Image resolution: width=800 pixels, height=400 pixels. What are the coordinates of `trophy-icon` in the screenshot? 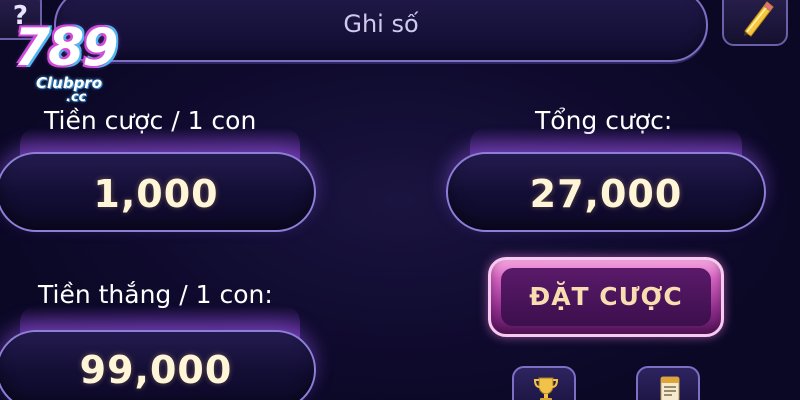 It's located at (546, 388).